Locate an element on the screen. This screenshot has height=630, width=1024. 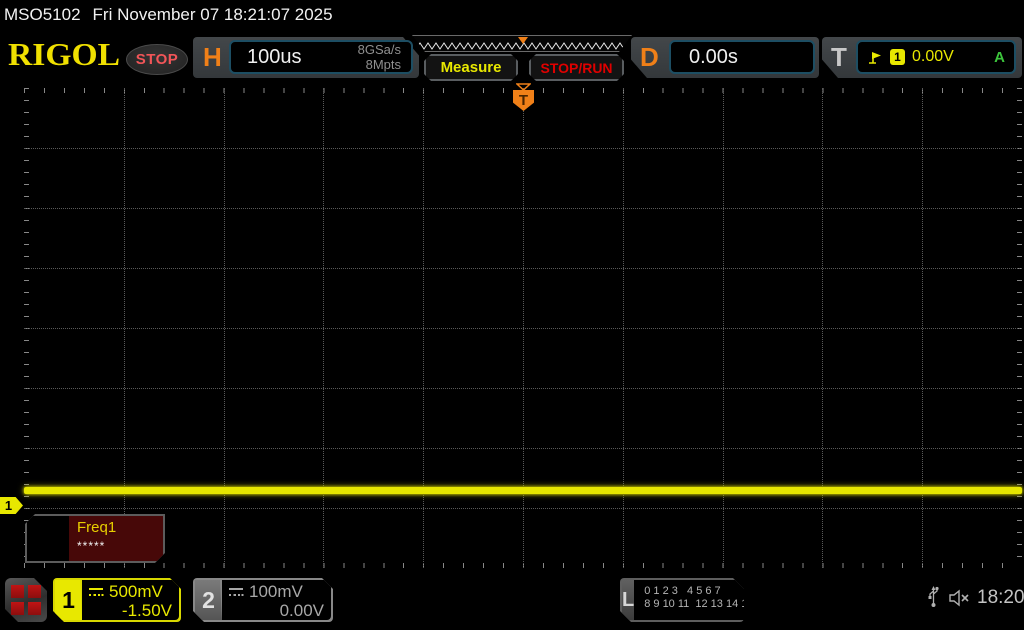
trigger-level-value: 0.00V is located at coordinates (933, 56).